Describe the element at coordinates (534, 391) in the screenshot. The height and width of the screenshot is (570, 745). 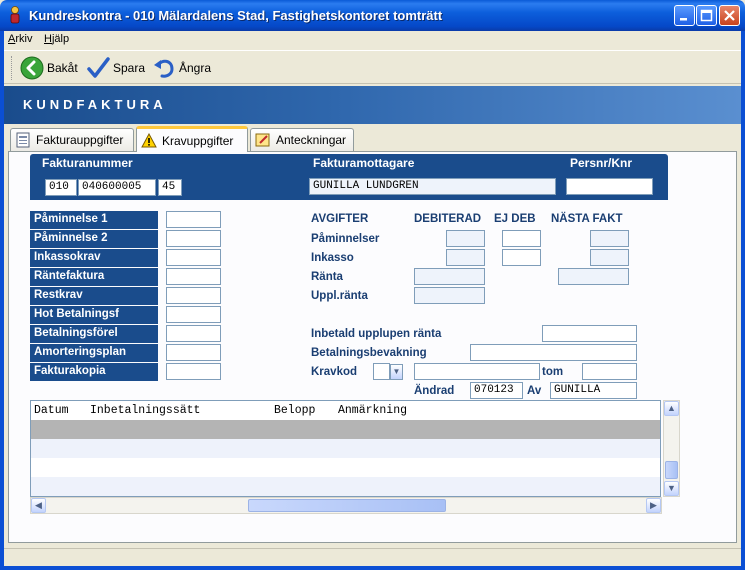
I see `av-label: Av` at that location.